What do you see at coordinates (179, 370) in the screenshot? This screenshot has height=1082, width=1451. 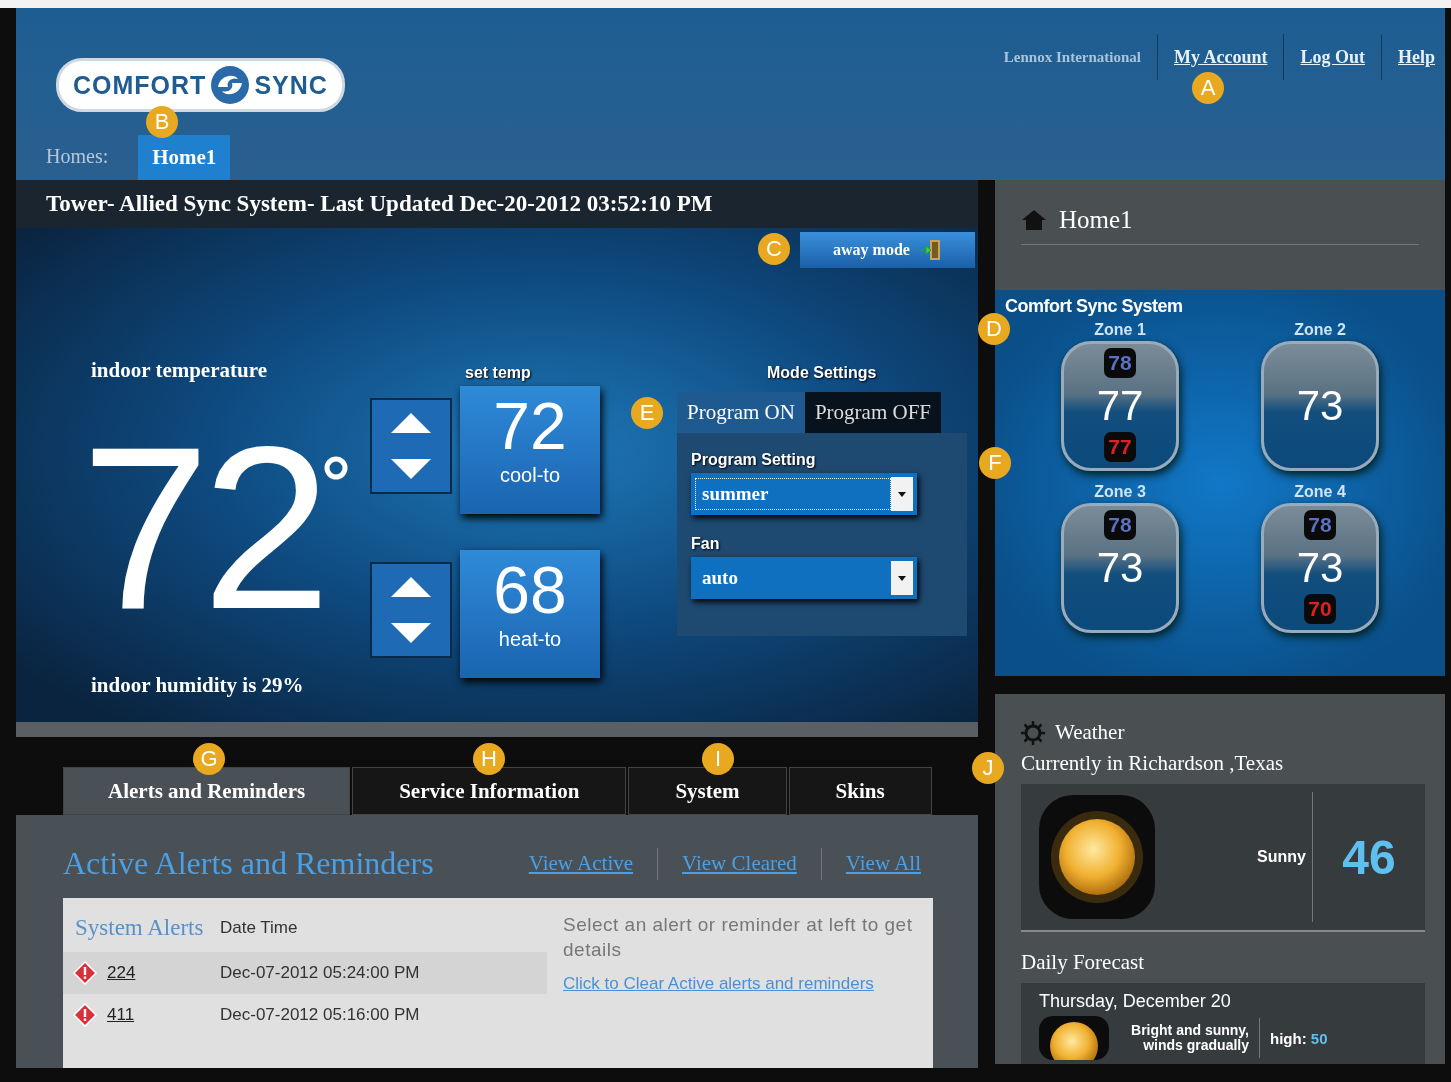 I see `indoor-temperature-label: indoor temperature` at bounding box center [179, 370].